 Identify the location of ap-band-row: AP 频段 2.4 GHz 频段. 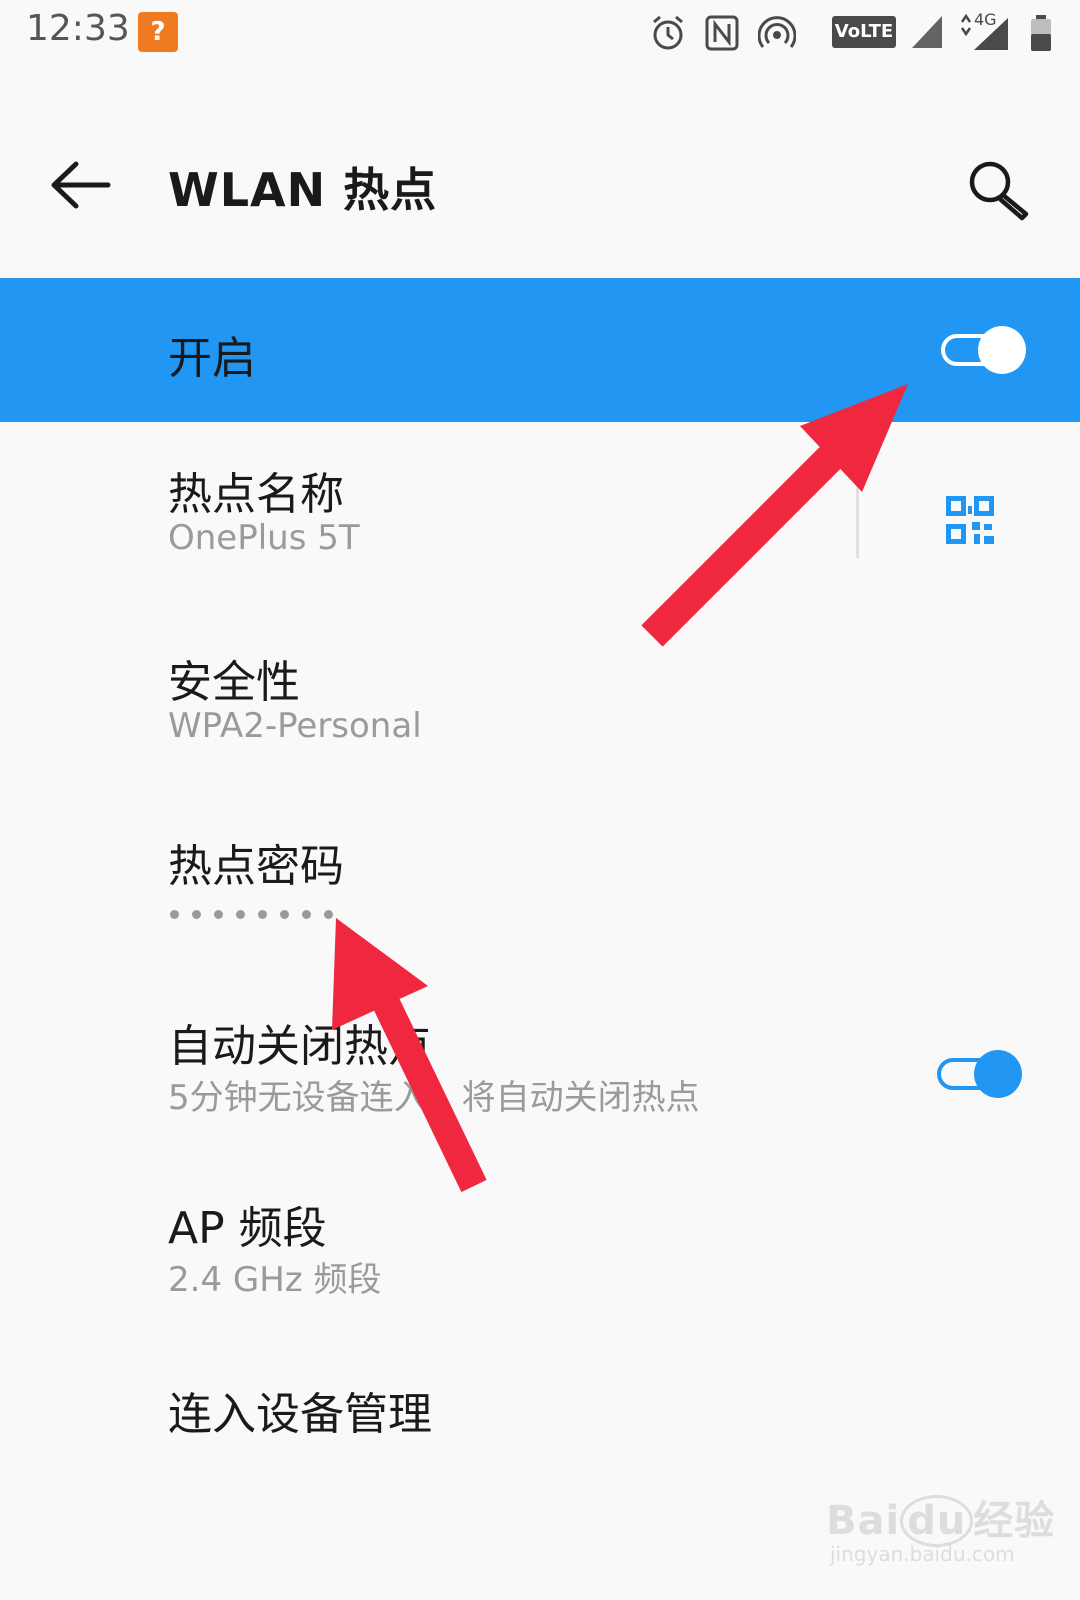
(540, 1267).